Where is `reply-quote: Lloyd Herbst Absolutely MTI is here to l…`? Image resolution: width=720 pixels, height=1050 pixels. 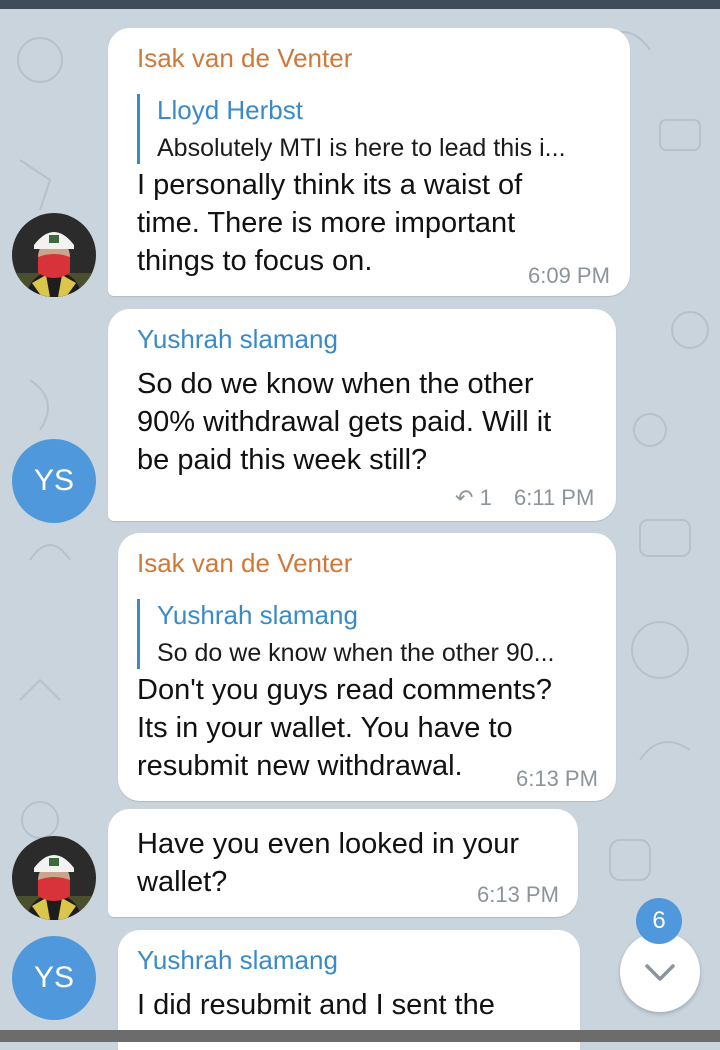
reply-quote: Lloyd Herbst Absolutely MTI is here to l… is located at coordinates (377, 129).